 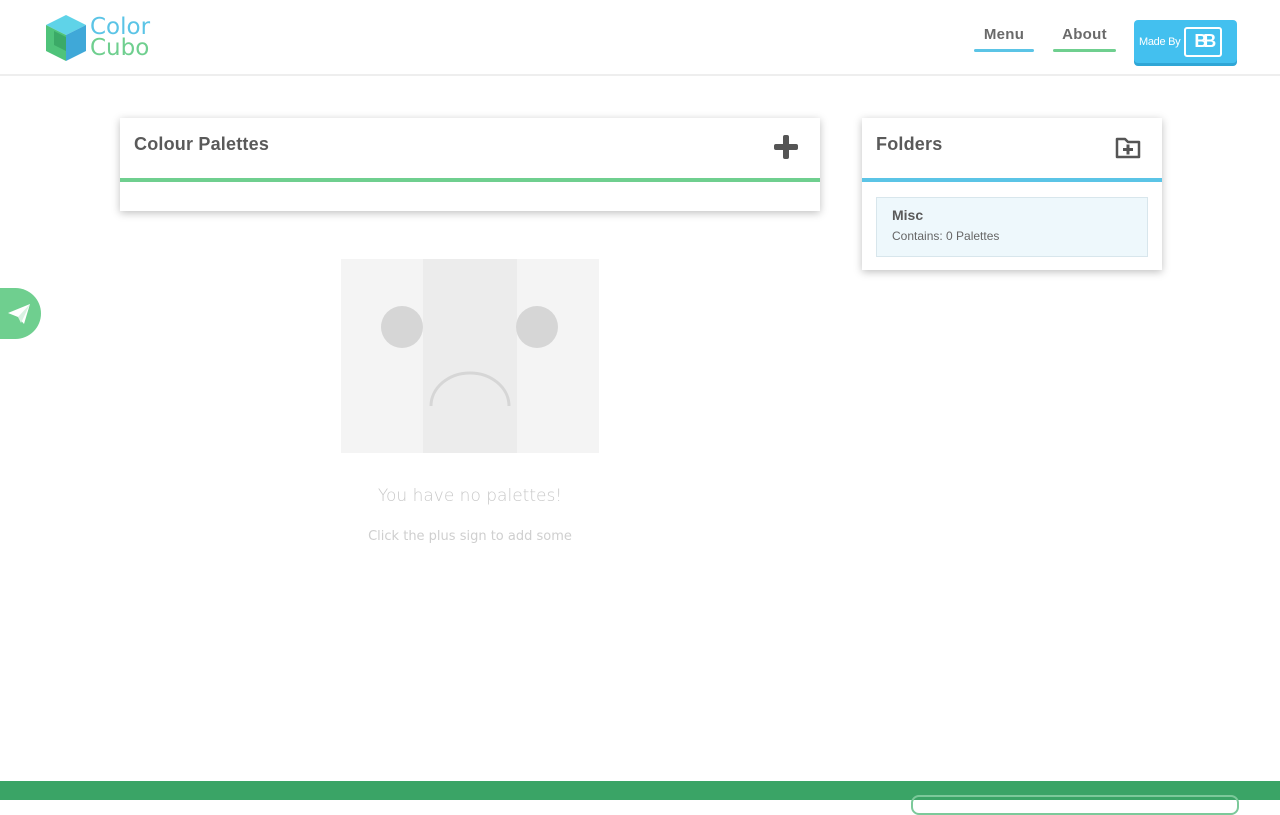 I want to click on nav-about-link: About, so click(x=1084, y=39).